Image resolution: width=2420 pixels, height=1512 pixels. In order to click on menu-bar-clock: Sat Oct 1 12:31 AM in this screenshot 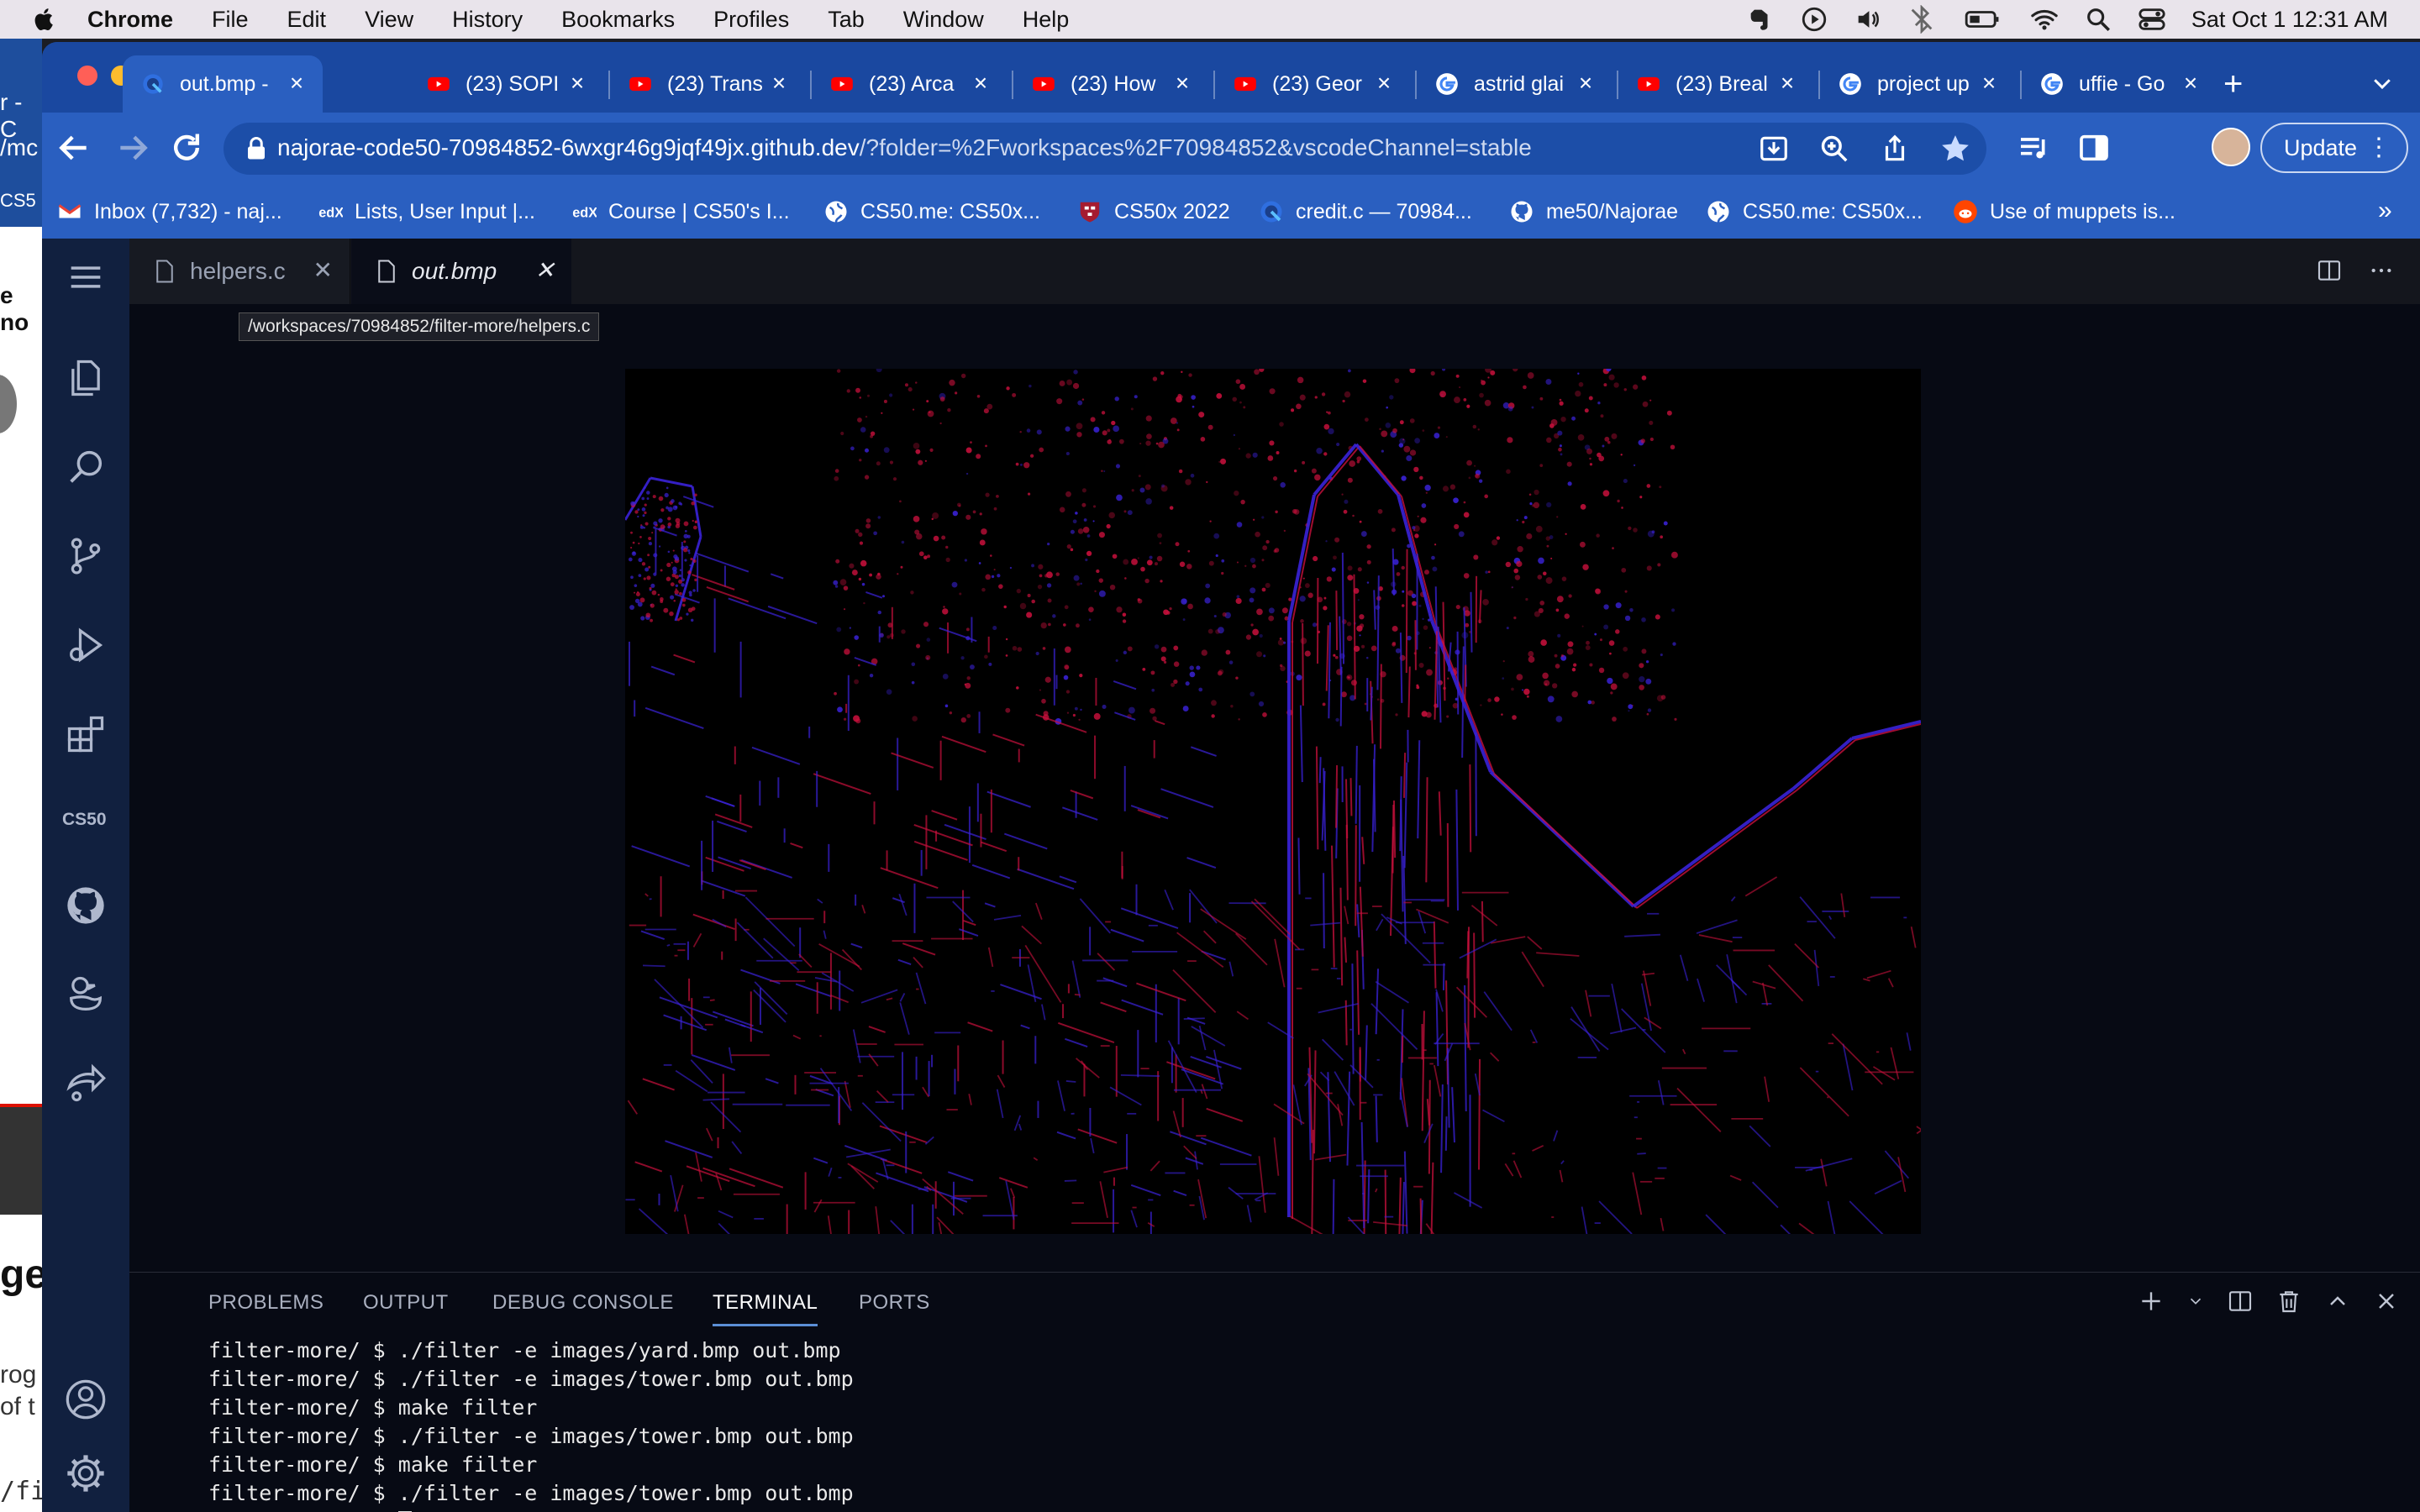, I will do `click(2289, 20)`.